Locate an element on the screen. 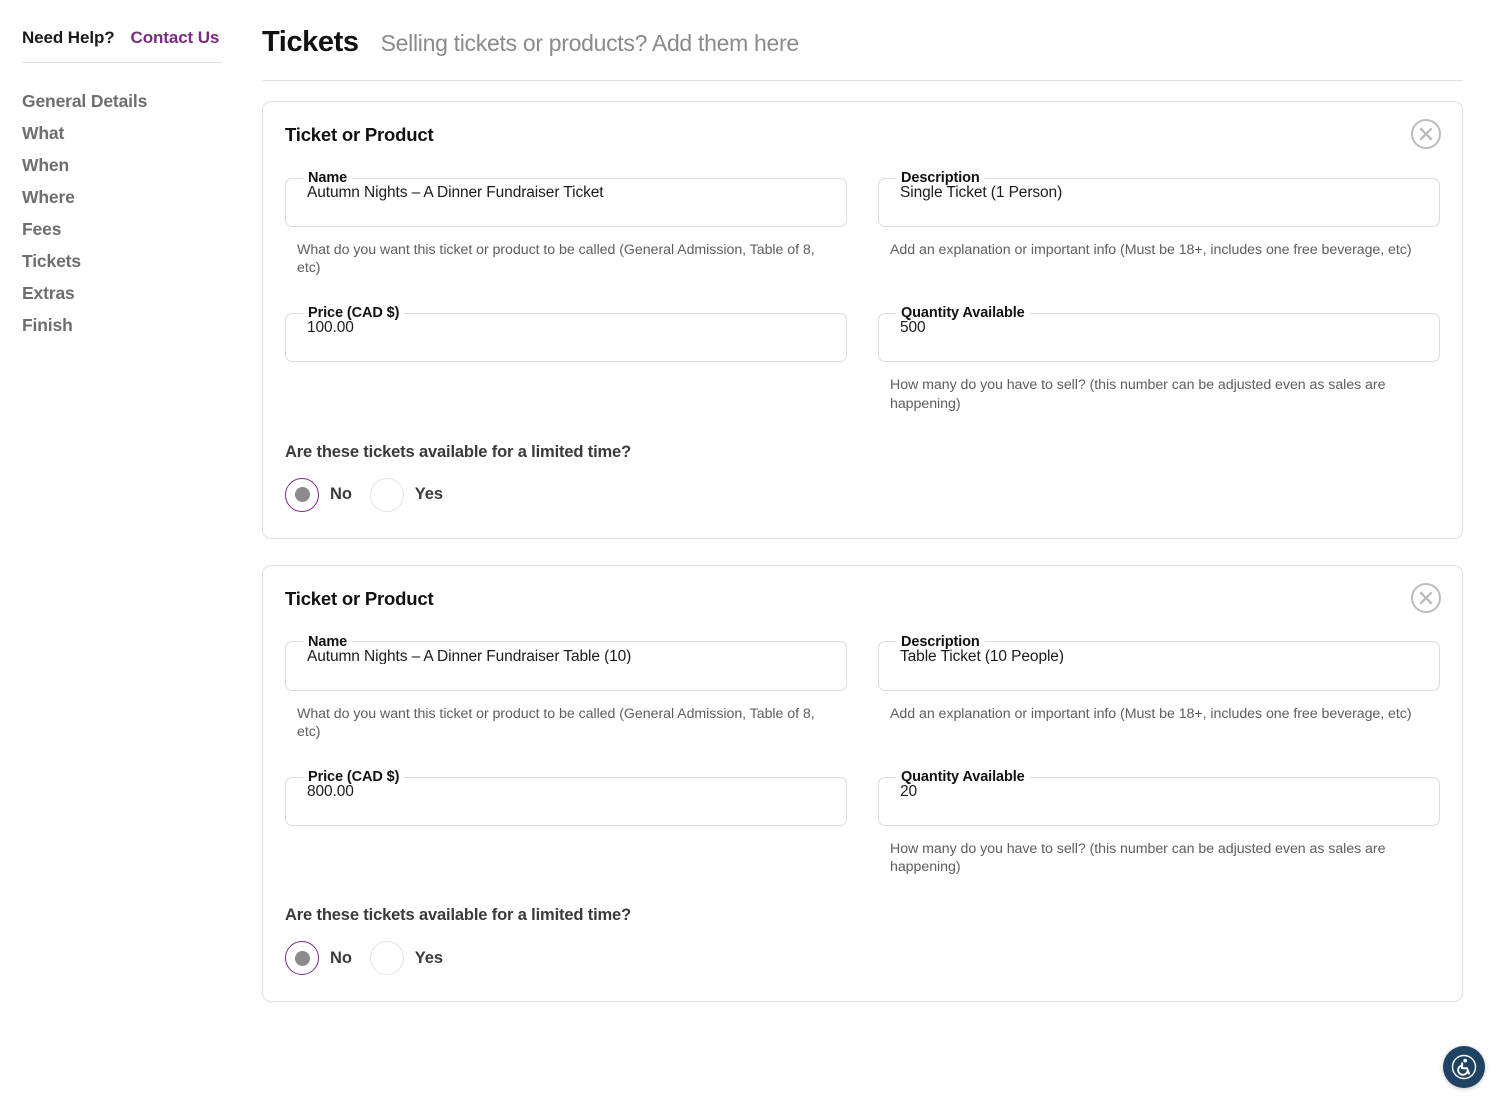 The height and width of the screenshot is (1098, 1497). need-help-label: Need Help? is located at coordinates (68, 37).